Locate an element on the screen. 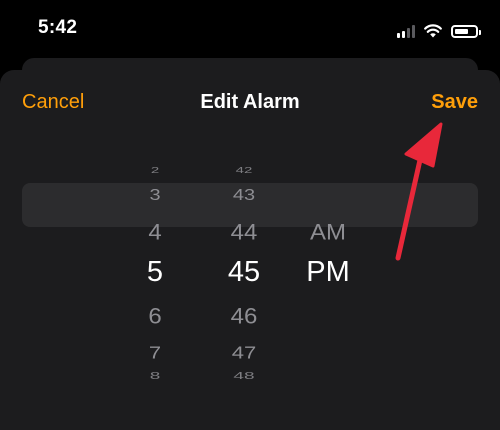 The width and height of the screenshot is (500, 430). save-button: Save is located at coordinates (454, 102).